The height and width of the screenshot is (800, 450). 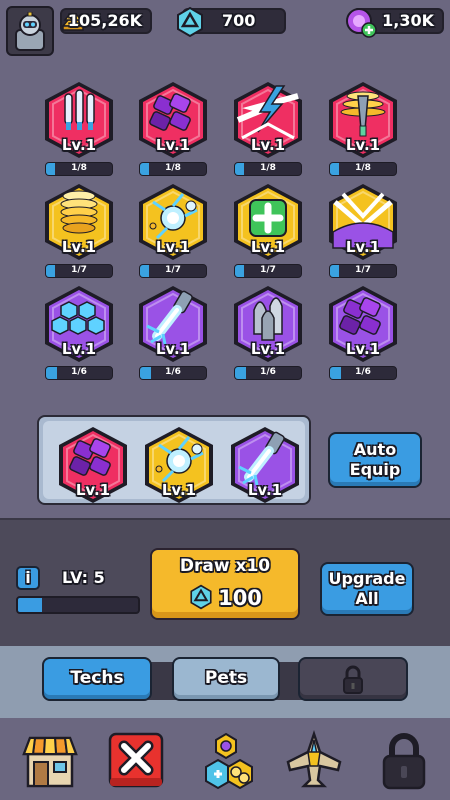 I want to click on player-avatar, so click(x=30, y=31).